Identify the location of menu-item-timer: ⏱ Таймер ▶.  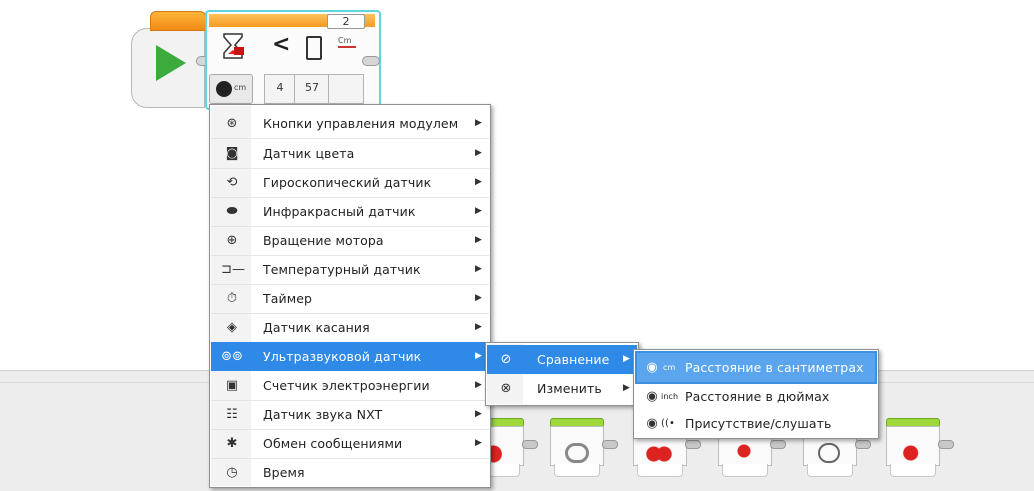
(350, 298).